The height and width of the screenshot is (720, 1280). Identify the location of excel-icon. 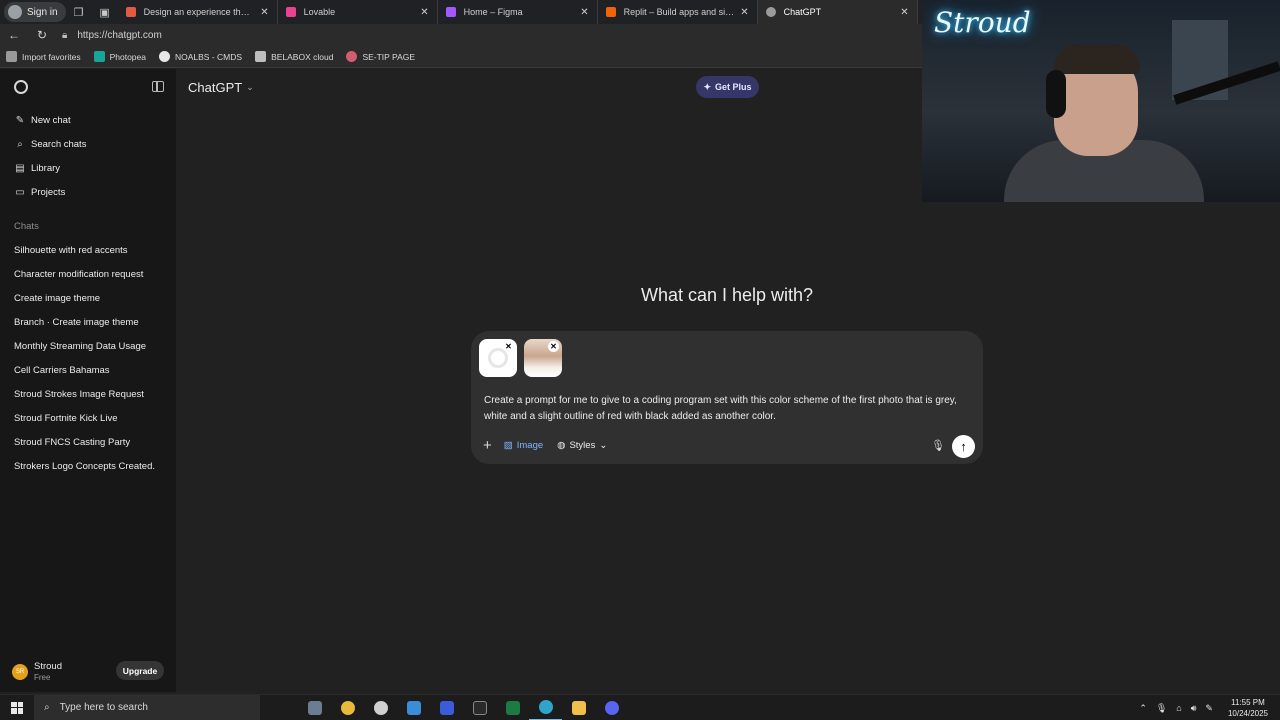
(512, 707).